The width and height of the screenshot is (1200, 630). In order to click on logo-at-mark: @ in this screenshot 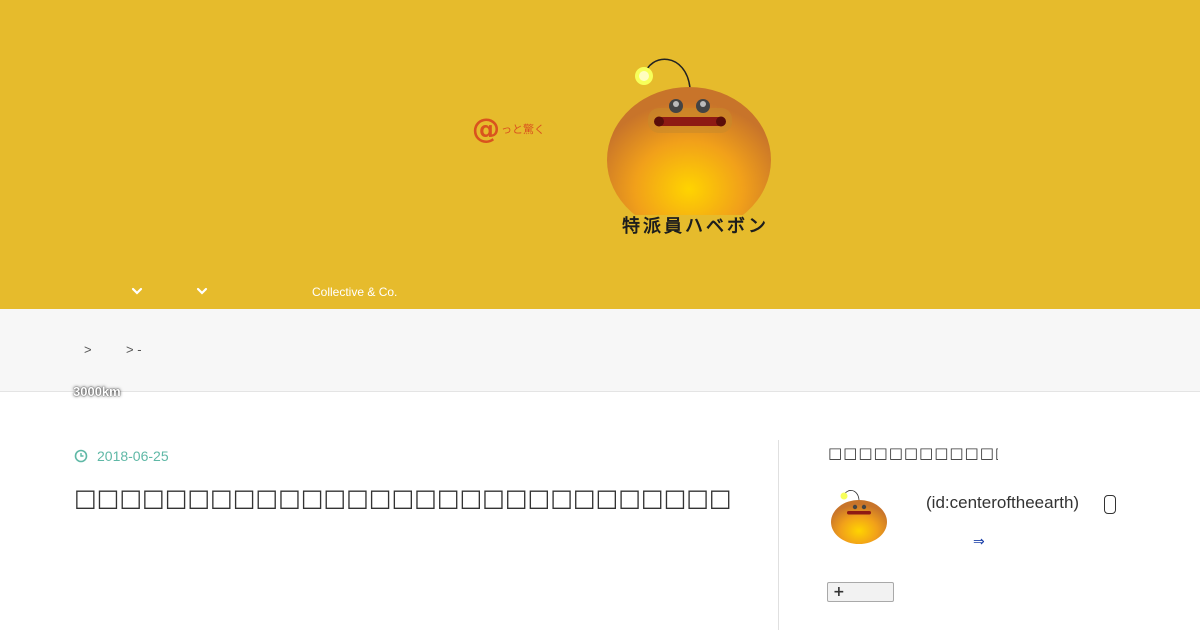, I will do `click(486, 128)`.